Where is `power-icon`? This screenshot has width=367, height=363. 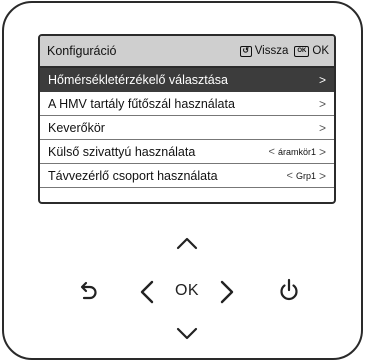
power-icon is located at coordinates (289, 289).